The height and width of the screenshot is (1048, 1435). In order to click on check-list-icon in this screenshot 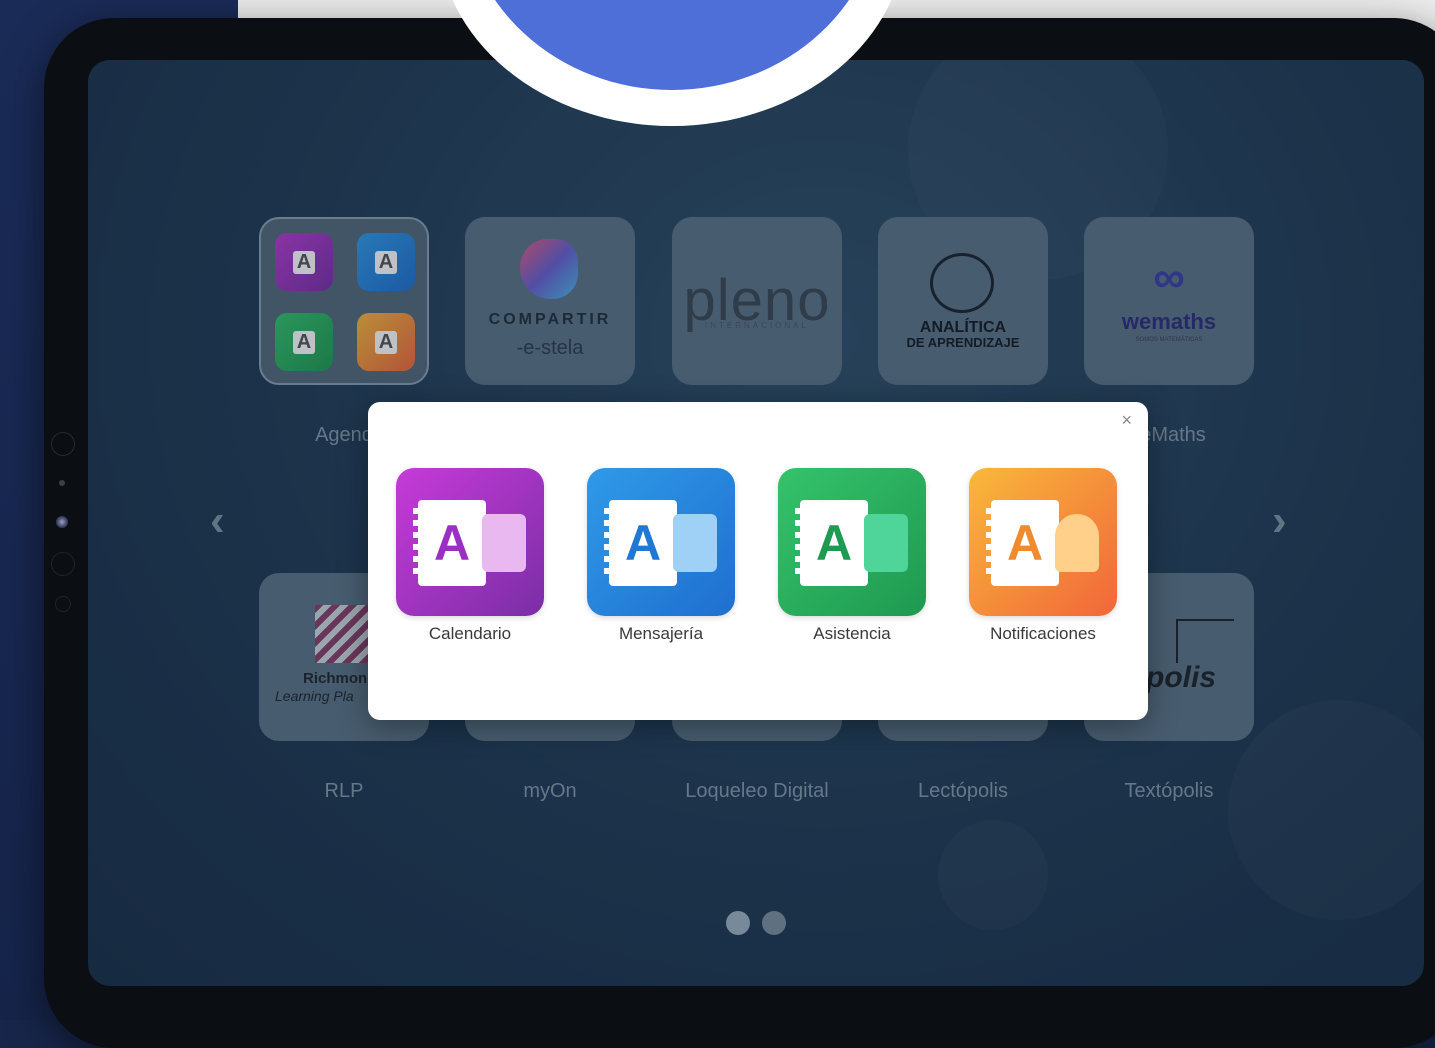, I will do `click(886, 543)`.